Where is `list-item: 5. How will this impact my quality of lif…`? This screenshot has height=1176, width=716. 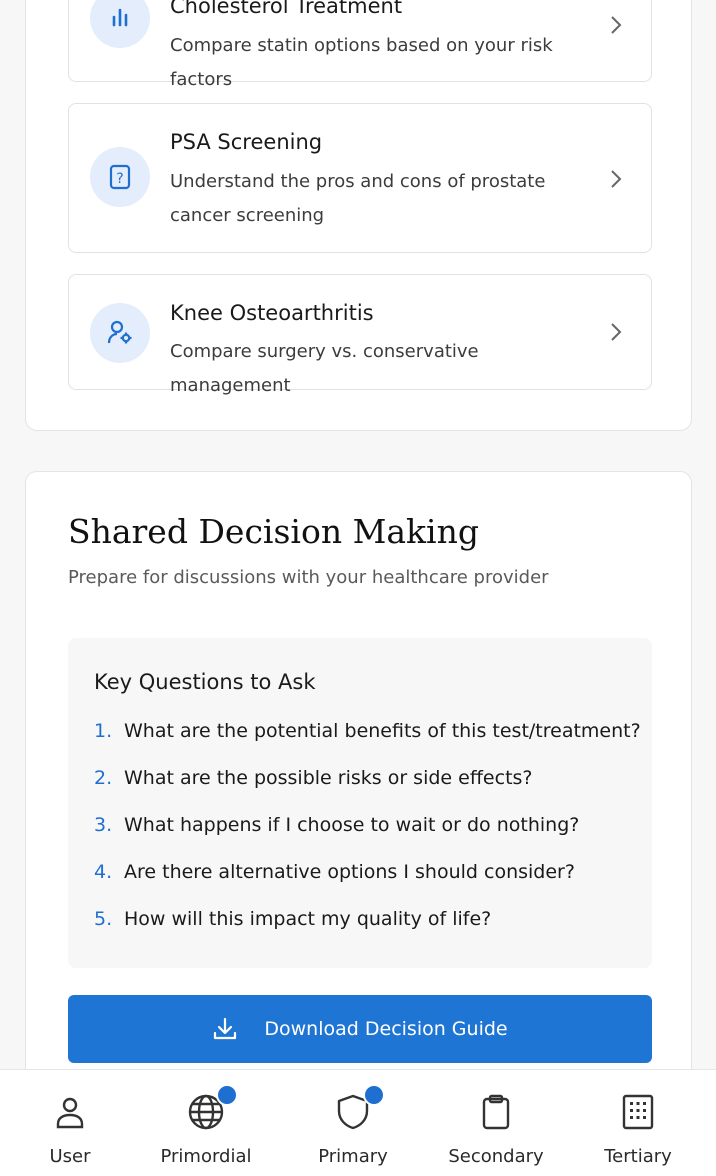
list-item: 5. How will this impact my quality of lif… is located at coordinates (367, 931).